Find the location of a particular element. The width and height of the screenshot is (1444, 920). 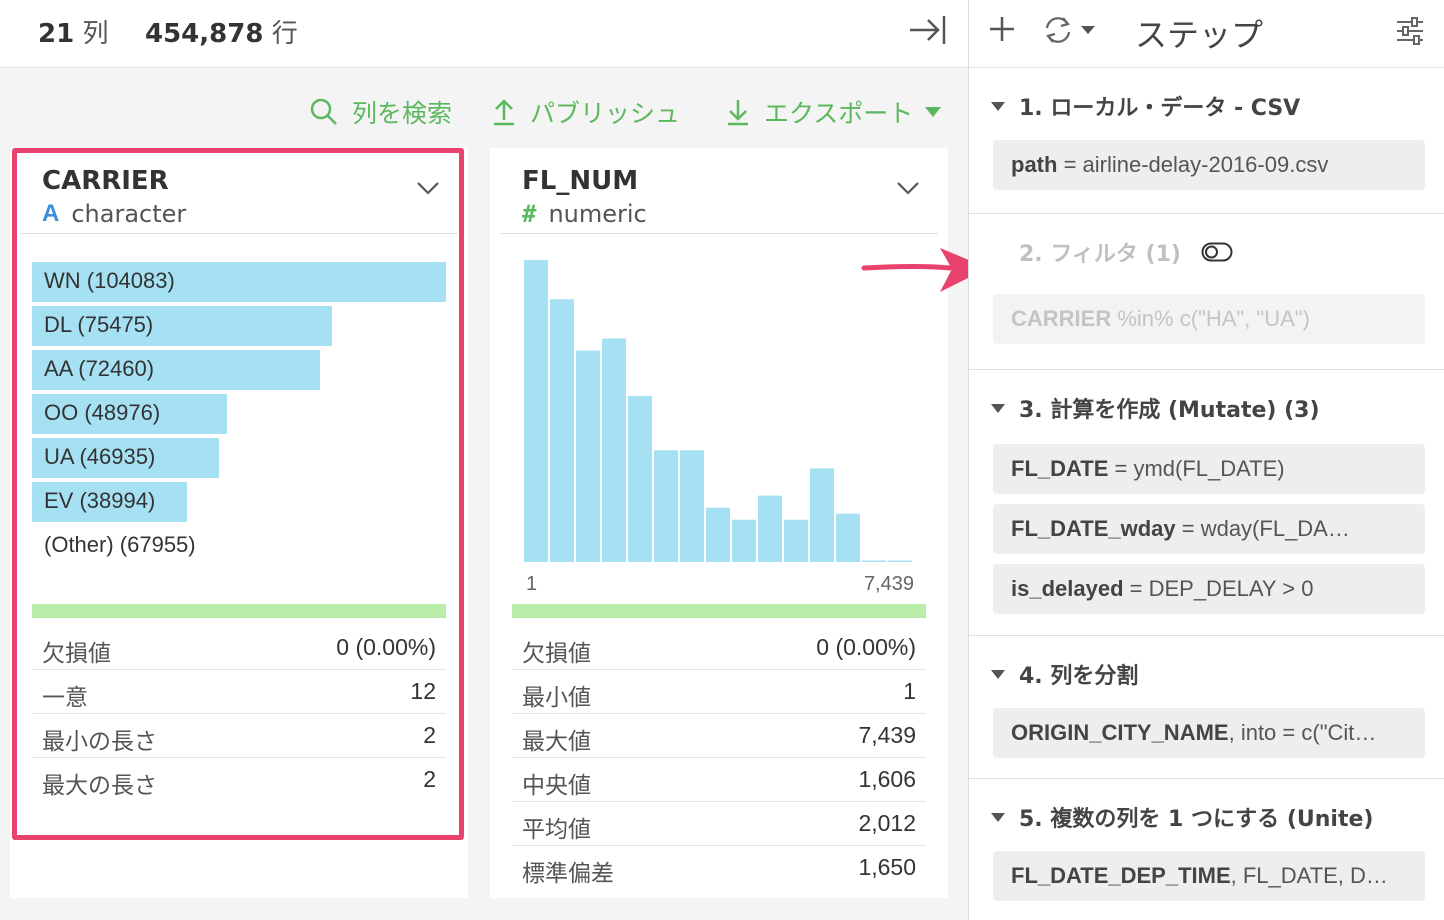

step-title-label: 1. ローカル・データ - CSV is located at coordinates (1160, 108).